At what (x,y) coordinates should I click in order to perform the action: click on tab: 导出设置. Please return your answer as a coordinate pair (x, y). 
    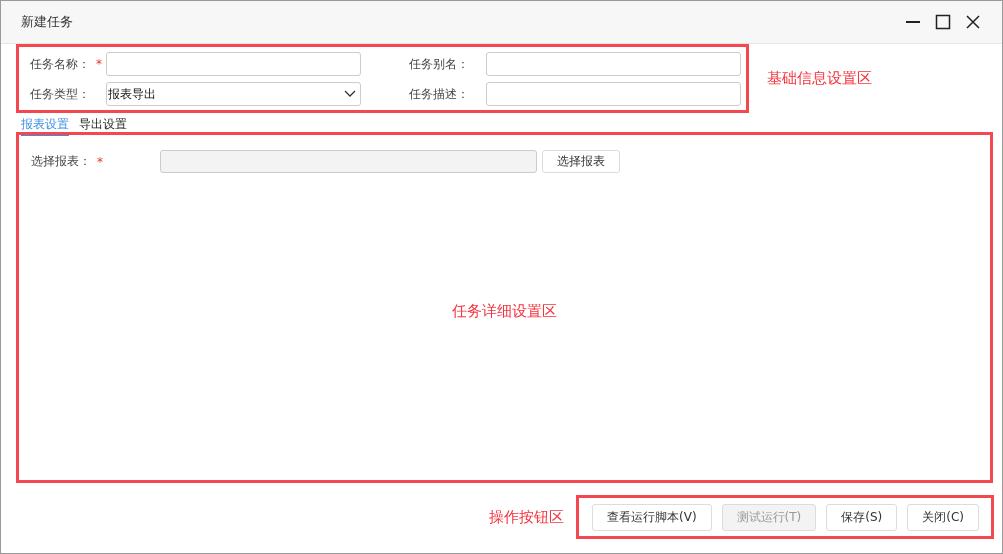
    Looking at the image, I should click on (103, 126).